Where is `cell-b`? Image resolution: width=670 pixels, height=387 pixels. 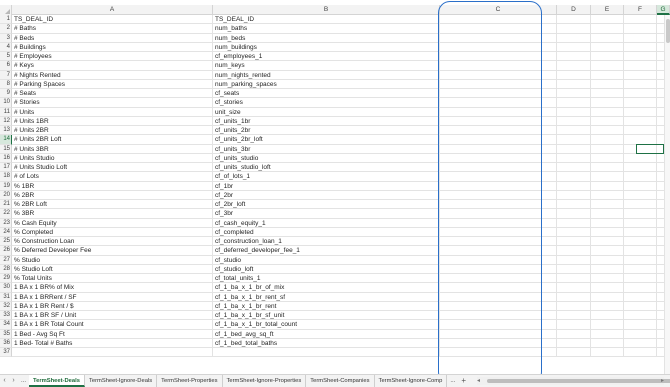
cell-b is located at coordinates (326, 353).